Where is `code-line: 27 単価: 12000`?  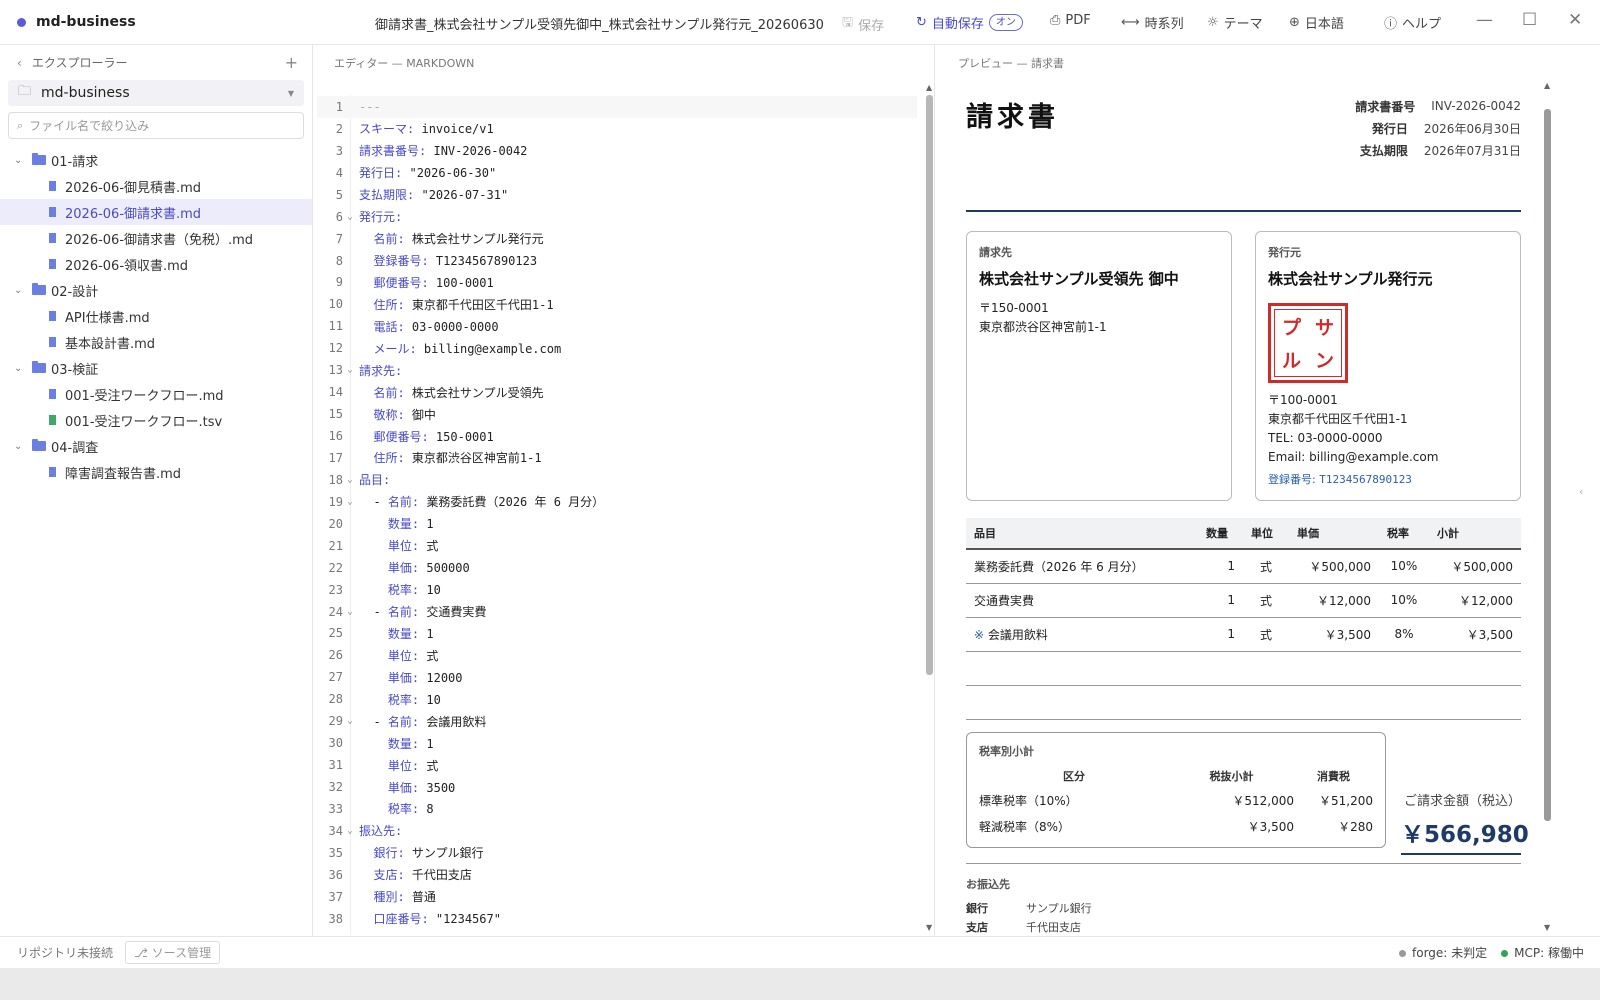
code-line: 27 単価: 12000 is located at coordinates (617, 677).